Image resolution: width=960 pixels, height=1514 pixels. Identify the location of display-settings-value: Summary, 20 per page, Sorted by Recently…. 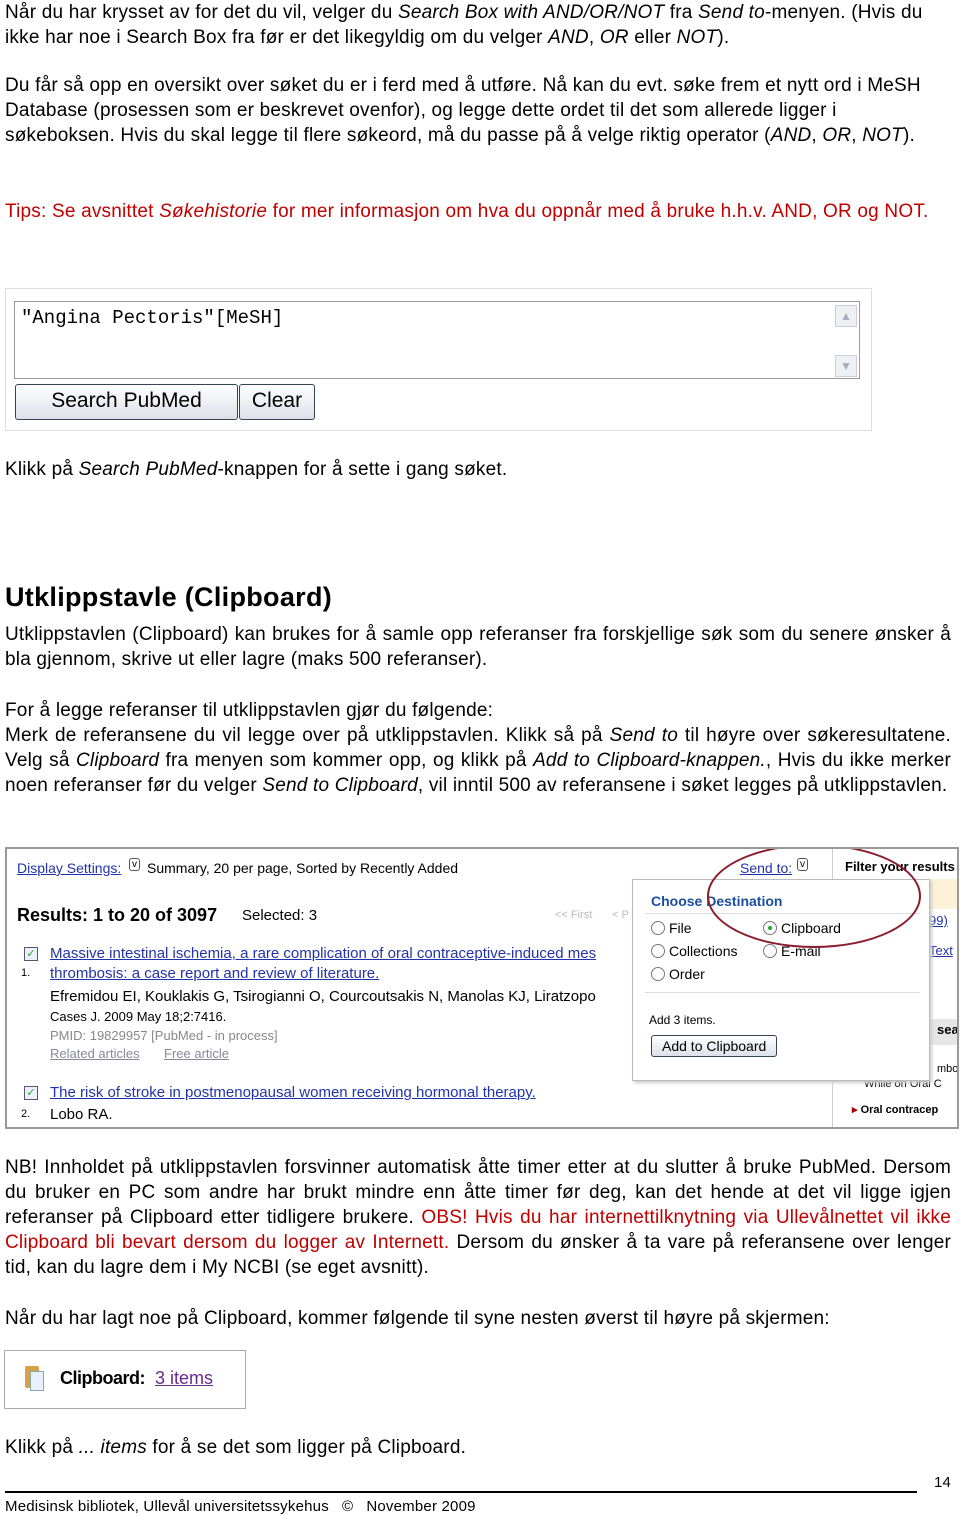
(303, 868).